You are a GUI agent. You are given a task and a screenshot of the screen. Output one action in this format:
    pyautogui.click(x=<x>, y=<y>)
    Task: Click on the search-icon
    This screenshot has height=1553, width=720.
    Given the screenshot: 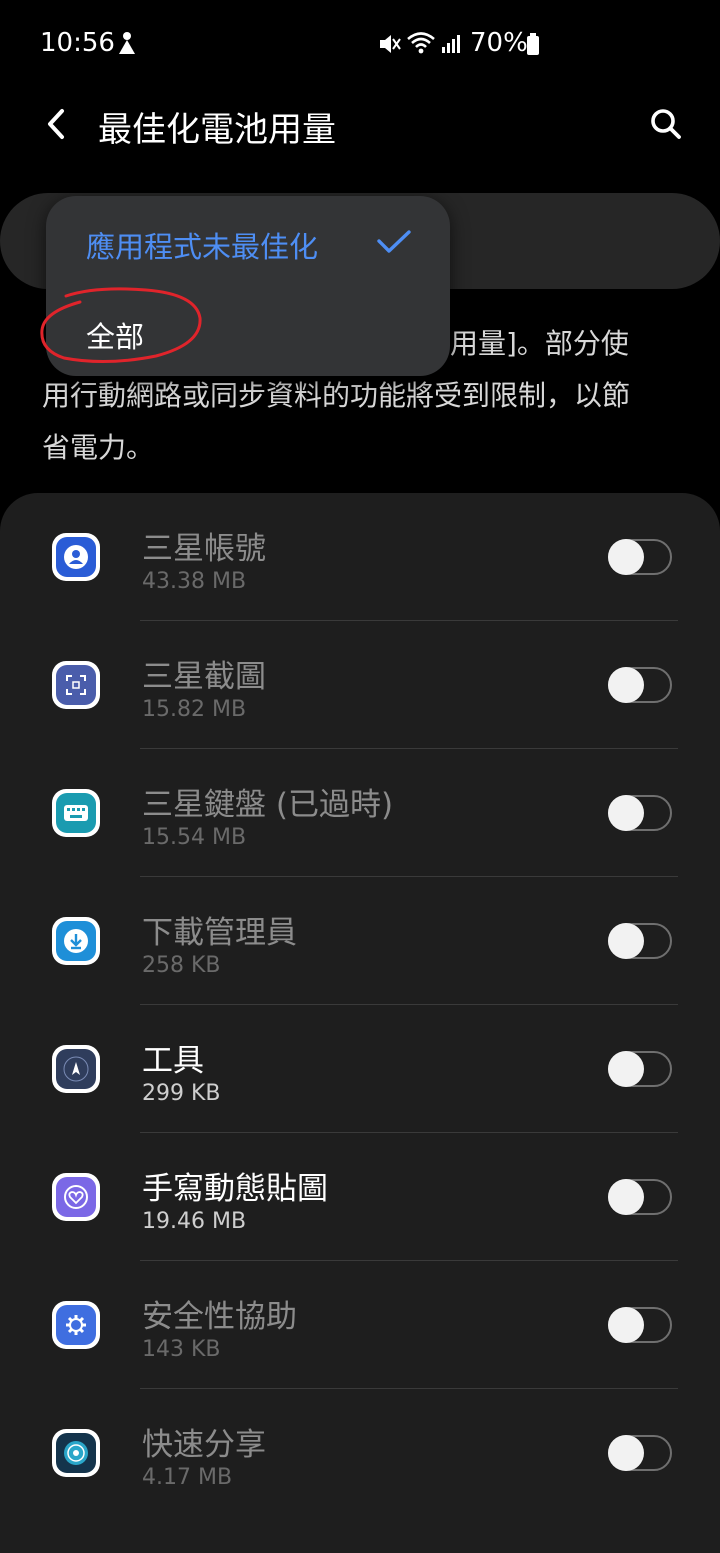 What is the action you would take?
    pyautogui.click(x=666, y=124)
    